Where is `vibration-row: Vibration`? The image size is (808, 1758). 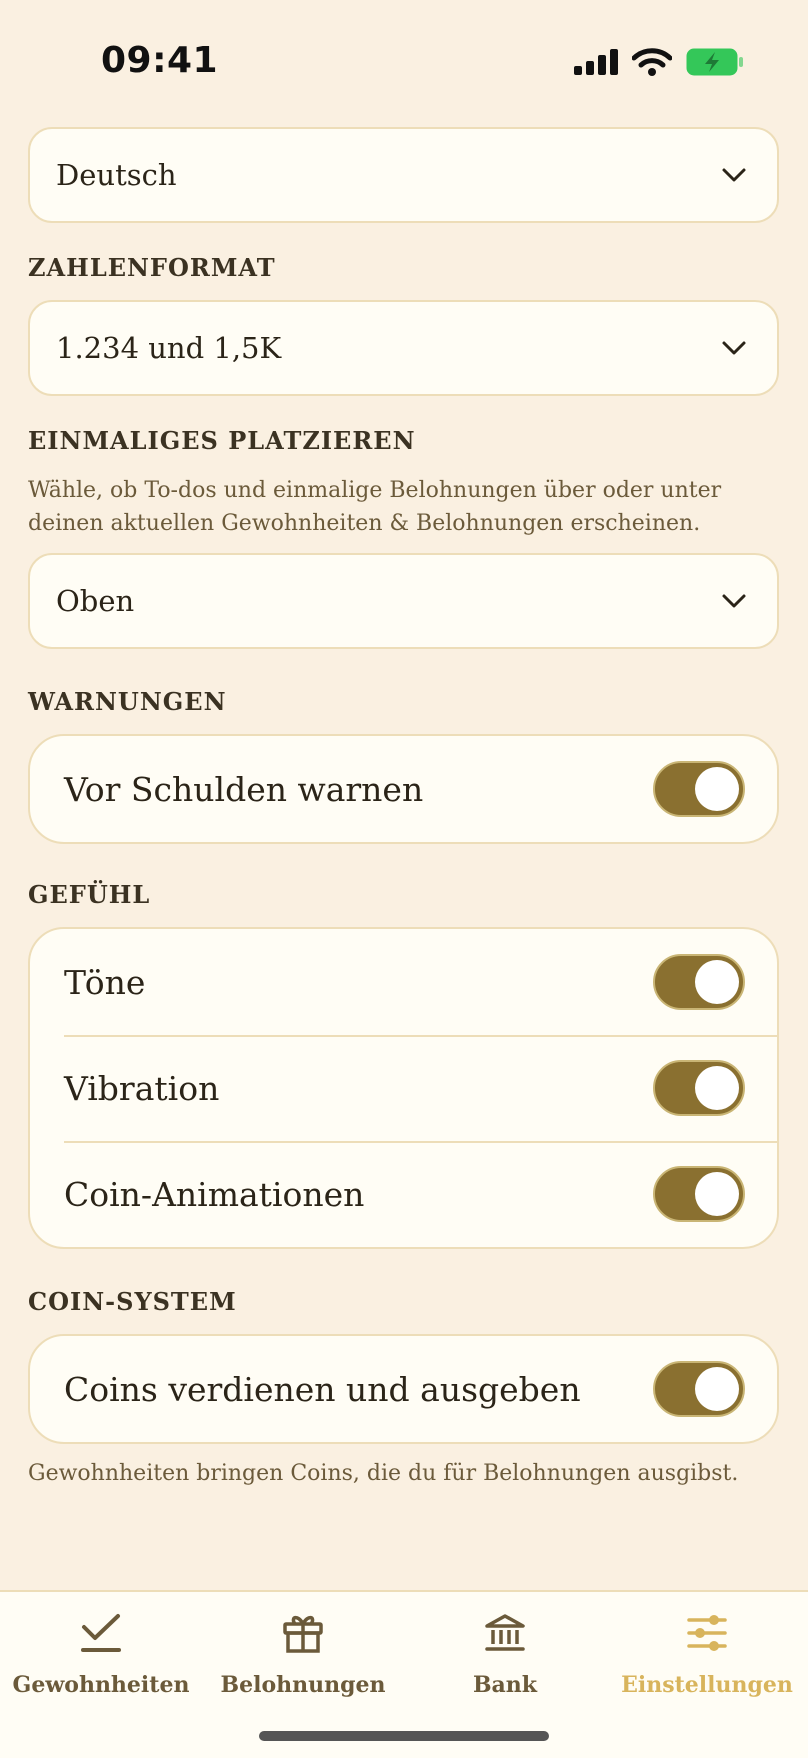
vibration-row: Vibration is located at coordinates (403, 1088).